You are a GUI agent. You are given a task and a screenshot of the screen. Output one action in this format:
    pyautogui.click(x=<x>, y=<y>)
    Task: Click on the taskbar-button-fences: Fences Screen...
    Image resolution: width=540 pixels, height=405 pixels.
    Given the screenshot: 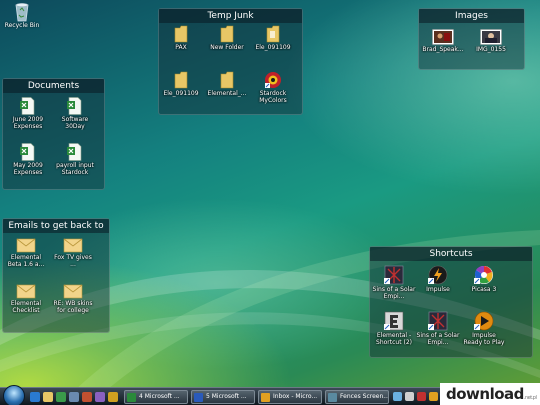 What is the action you would take?
    pyautogui.click(x=357, y=397)
    